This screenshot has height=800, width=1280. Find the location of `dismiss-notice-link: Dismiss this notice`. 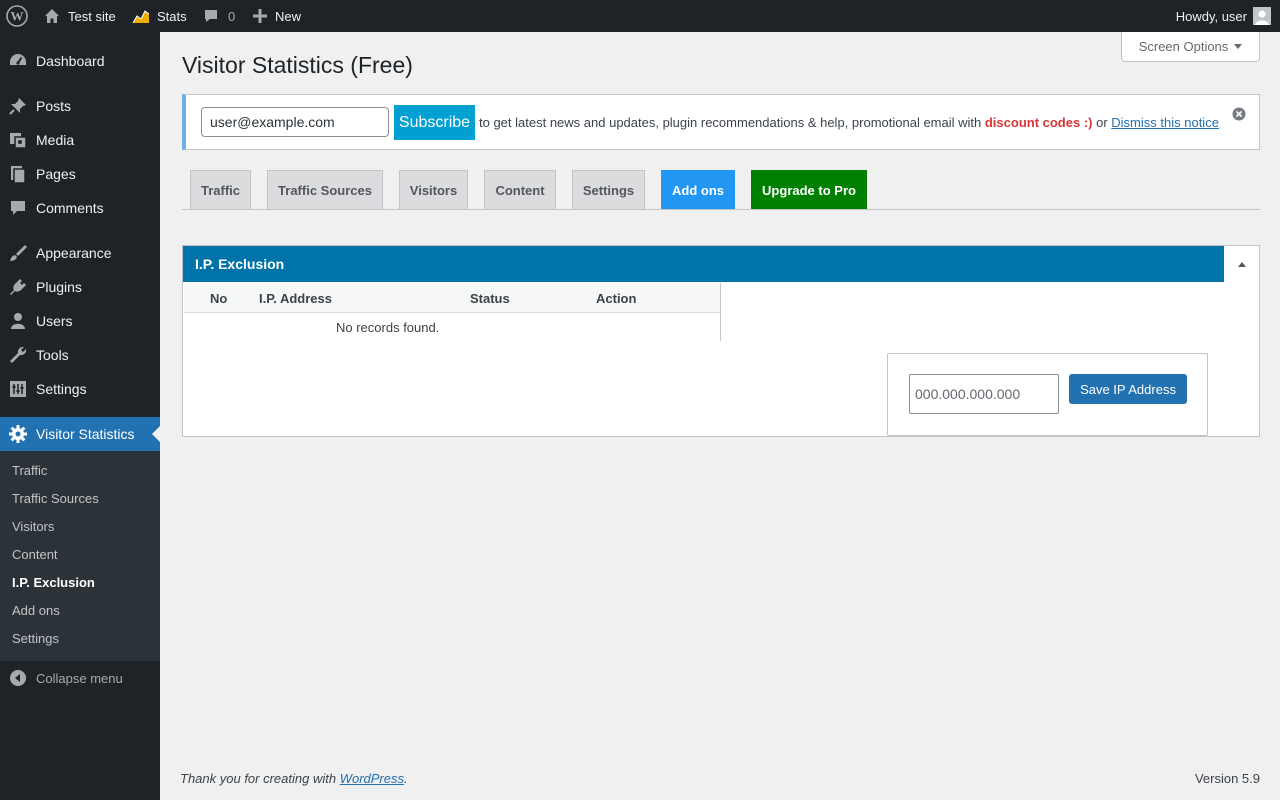

dismiss-notice-link: Dismiss this notice is located at coordinates (1165, 122).